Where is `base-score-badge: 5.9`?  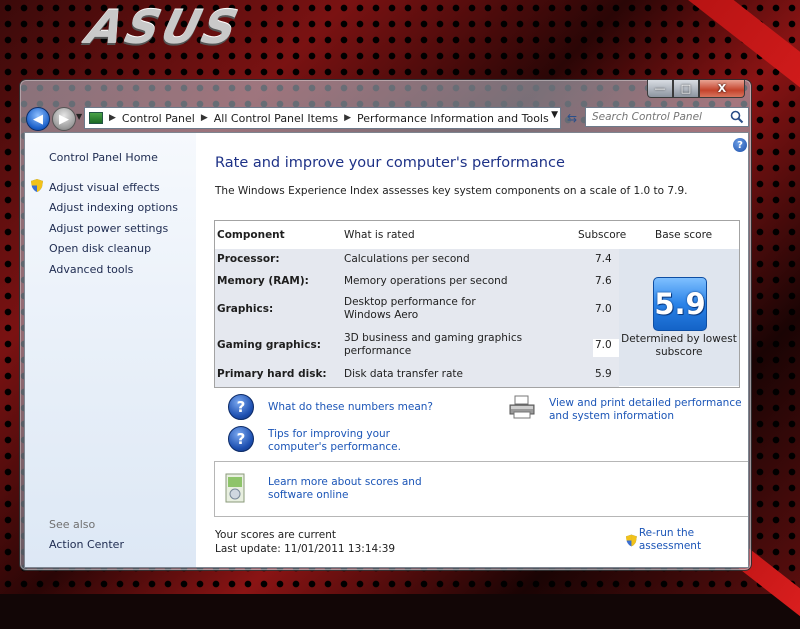 base-score-badge: 5.9 is located at coordinates (680, 304).